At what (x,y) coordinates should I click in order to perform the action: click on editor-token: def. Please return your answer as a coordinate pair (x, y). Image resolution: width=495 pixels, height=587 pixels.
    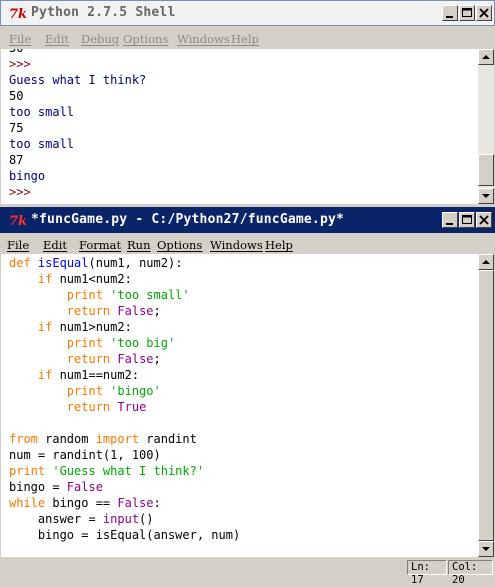
    Looking at the image, I should click on (20, 263).